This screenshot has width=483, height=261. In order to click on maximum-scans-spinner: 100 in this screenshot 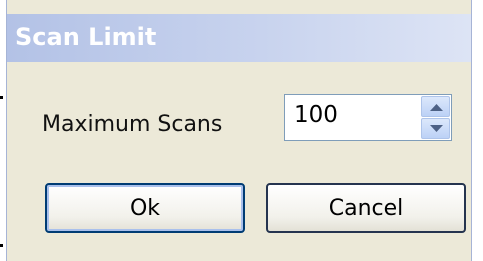, I will do `click(368, 117)`.